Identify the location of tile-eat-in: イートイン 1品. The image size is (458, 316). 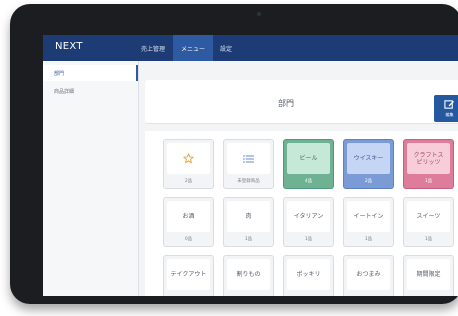
(368, 222).